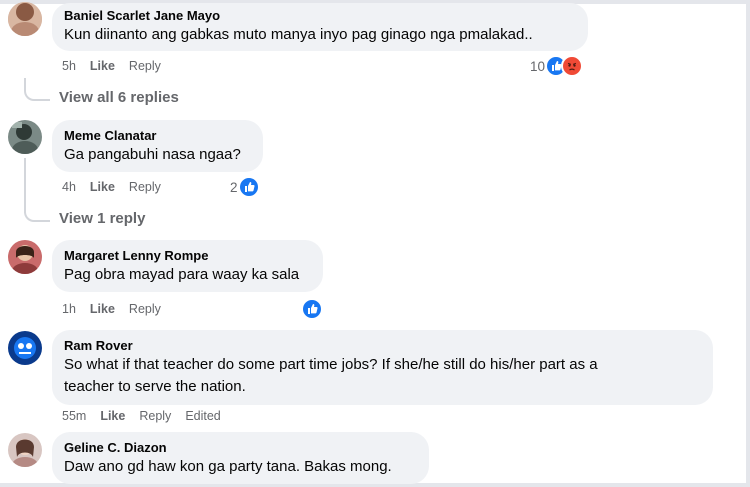 Image resolution: width=750 pixels, height=487 pixels. What do you see at coordinates (748, 243) in the screenshot?
I see `right-border` at bounding box center [748, 243].